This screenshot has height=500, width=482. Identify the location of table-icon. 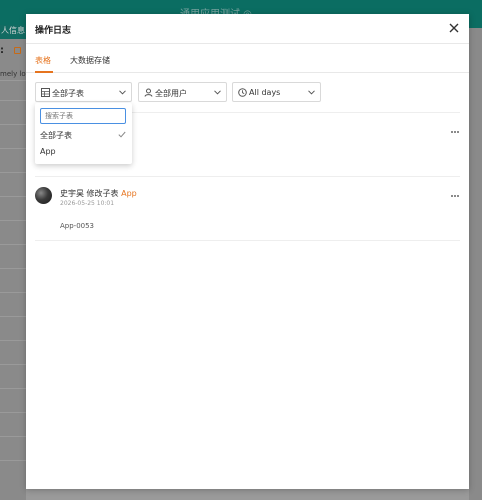
(45, 92).